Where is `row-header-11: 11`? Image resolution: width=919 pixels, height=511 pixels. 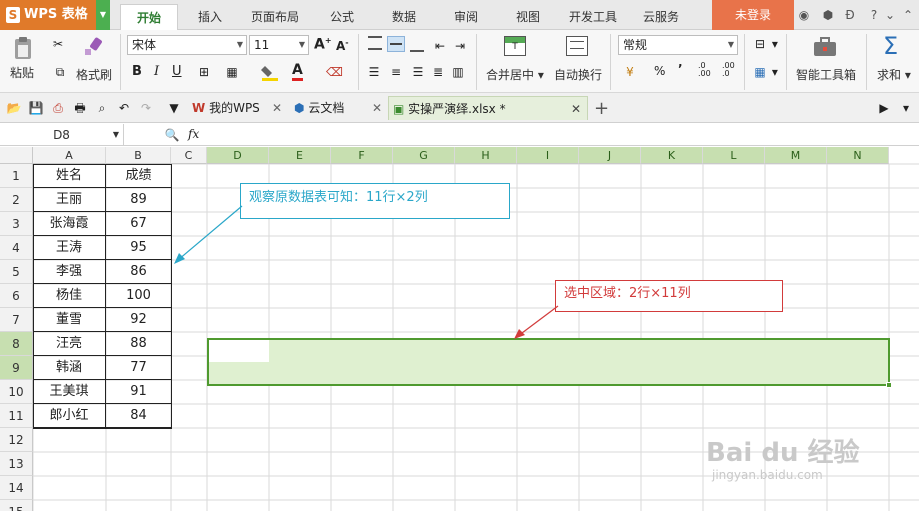
row-header-11: 11 is located at coordinates (16, 416).